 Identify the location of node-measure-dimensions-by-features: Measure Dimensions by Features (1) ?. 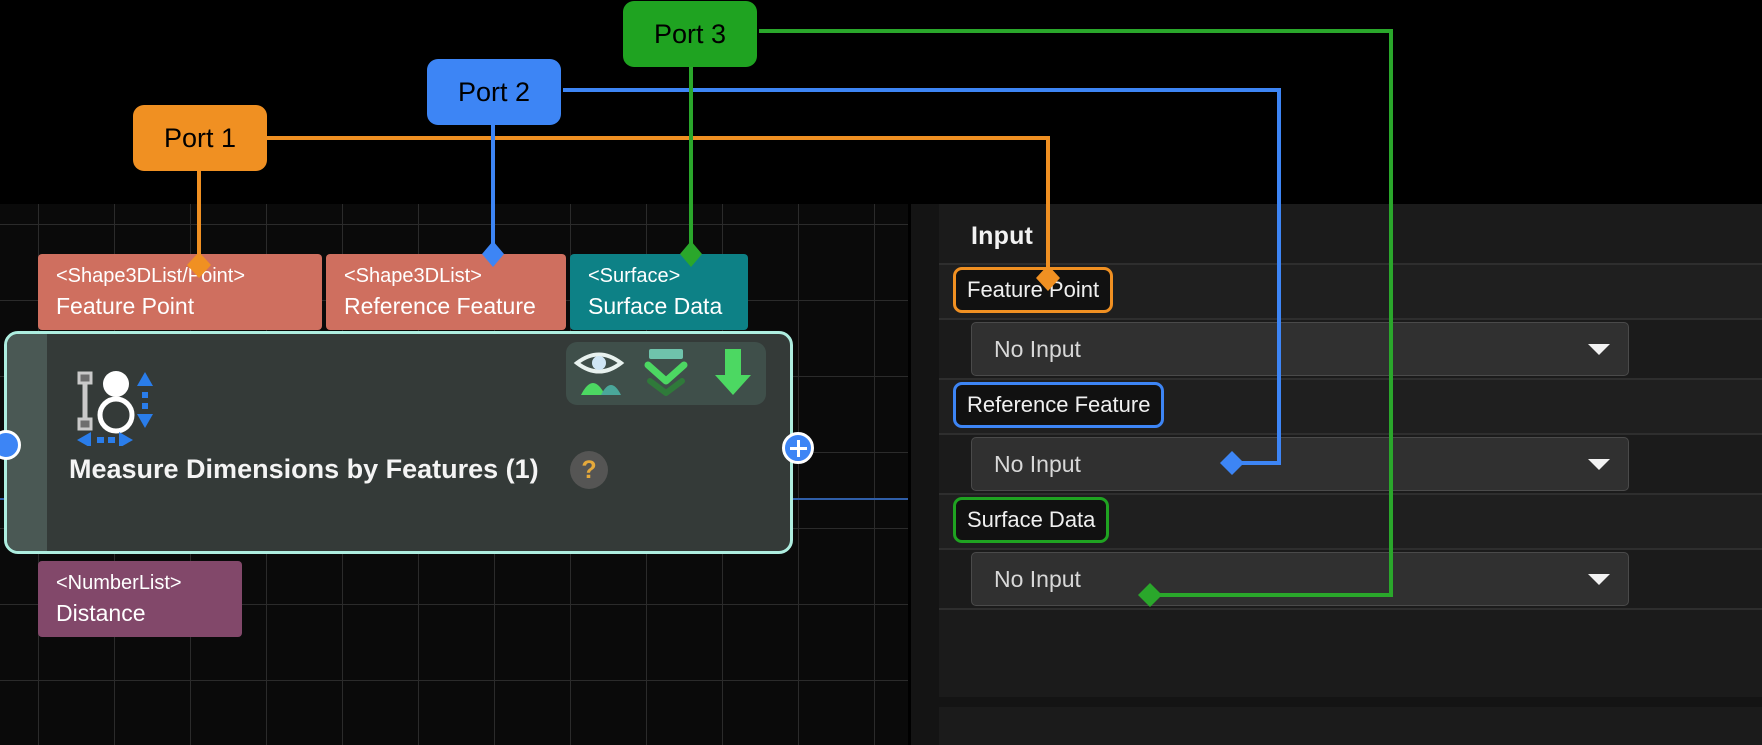
(407, 442).